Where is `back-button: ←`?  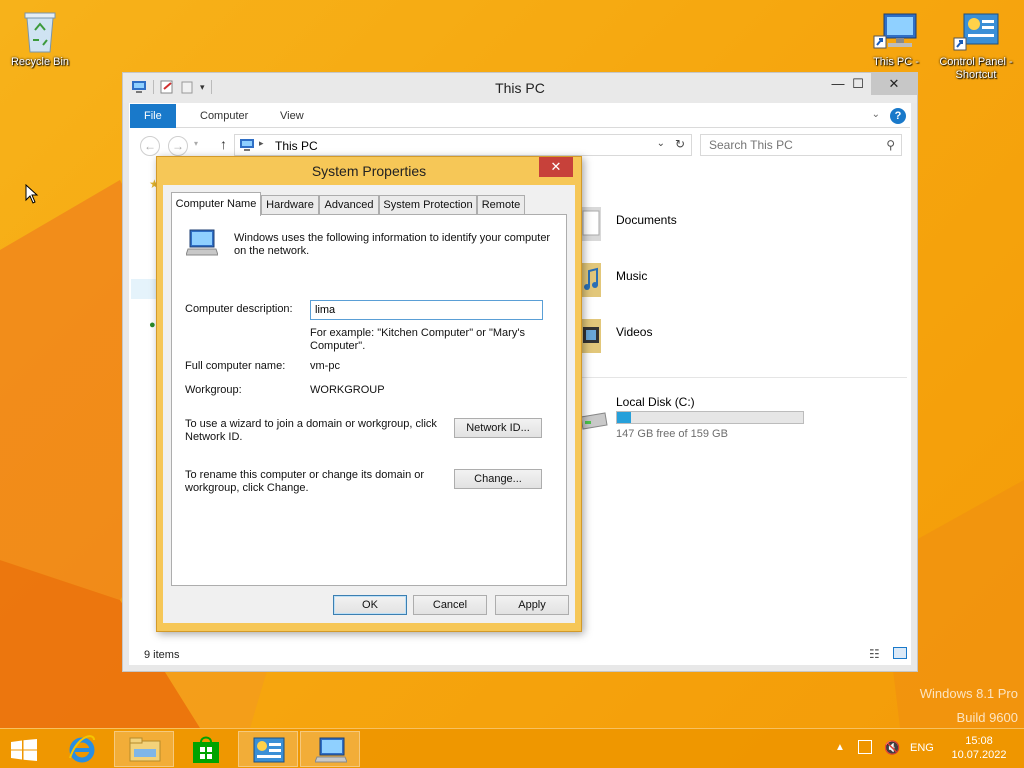
back-button: ← is located at coordinates (150, 146).